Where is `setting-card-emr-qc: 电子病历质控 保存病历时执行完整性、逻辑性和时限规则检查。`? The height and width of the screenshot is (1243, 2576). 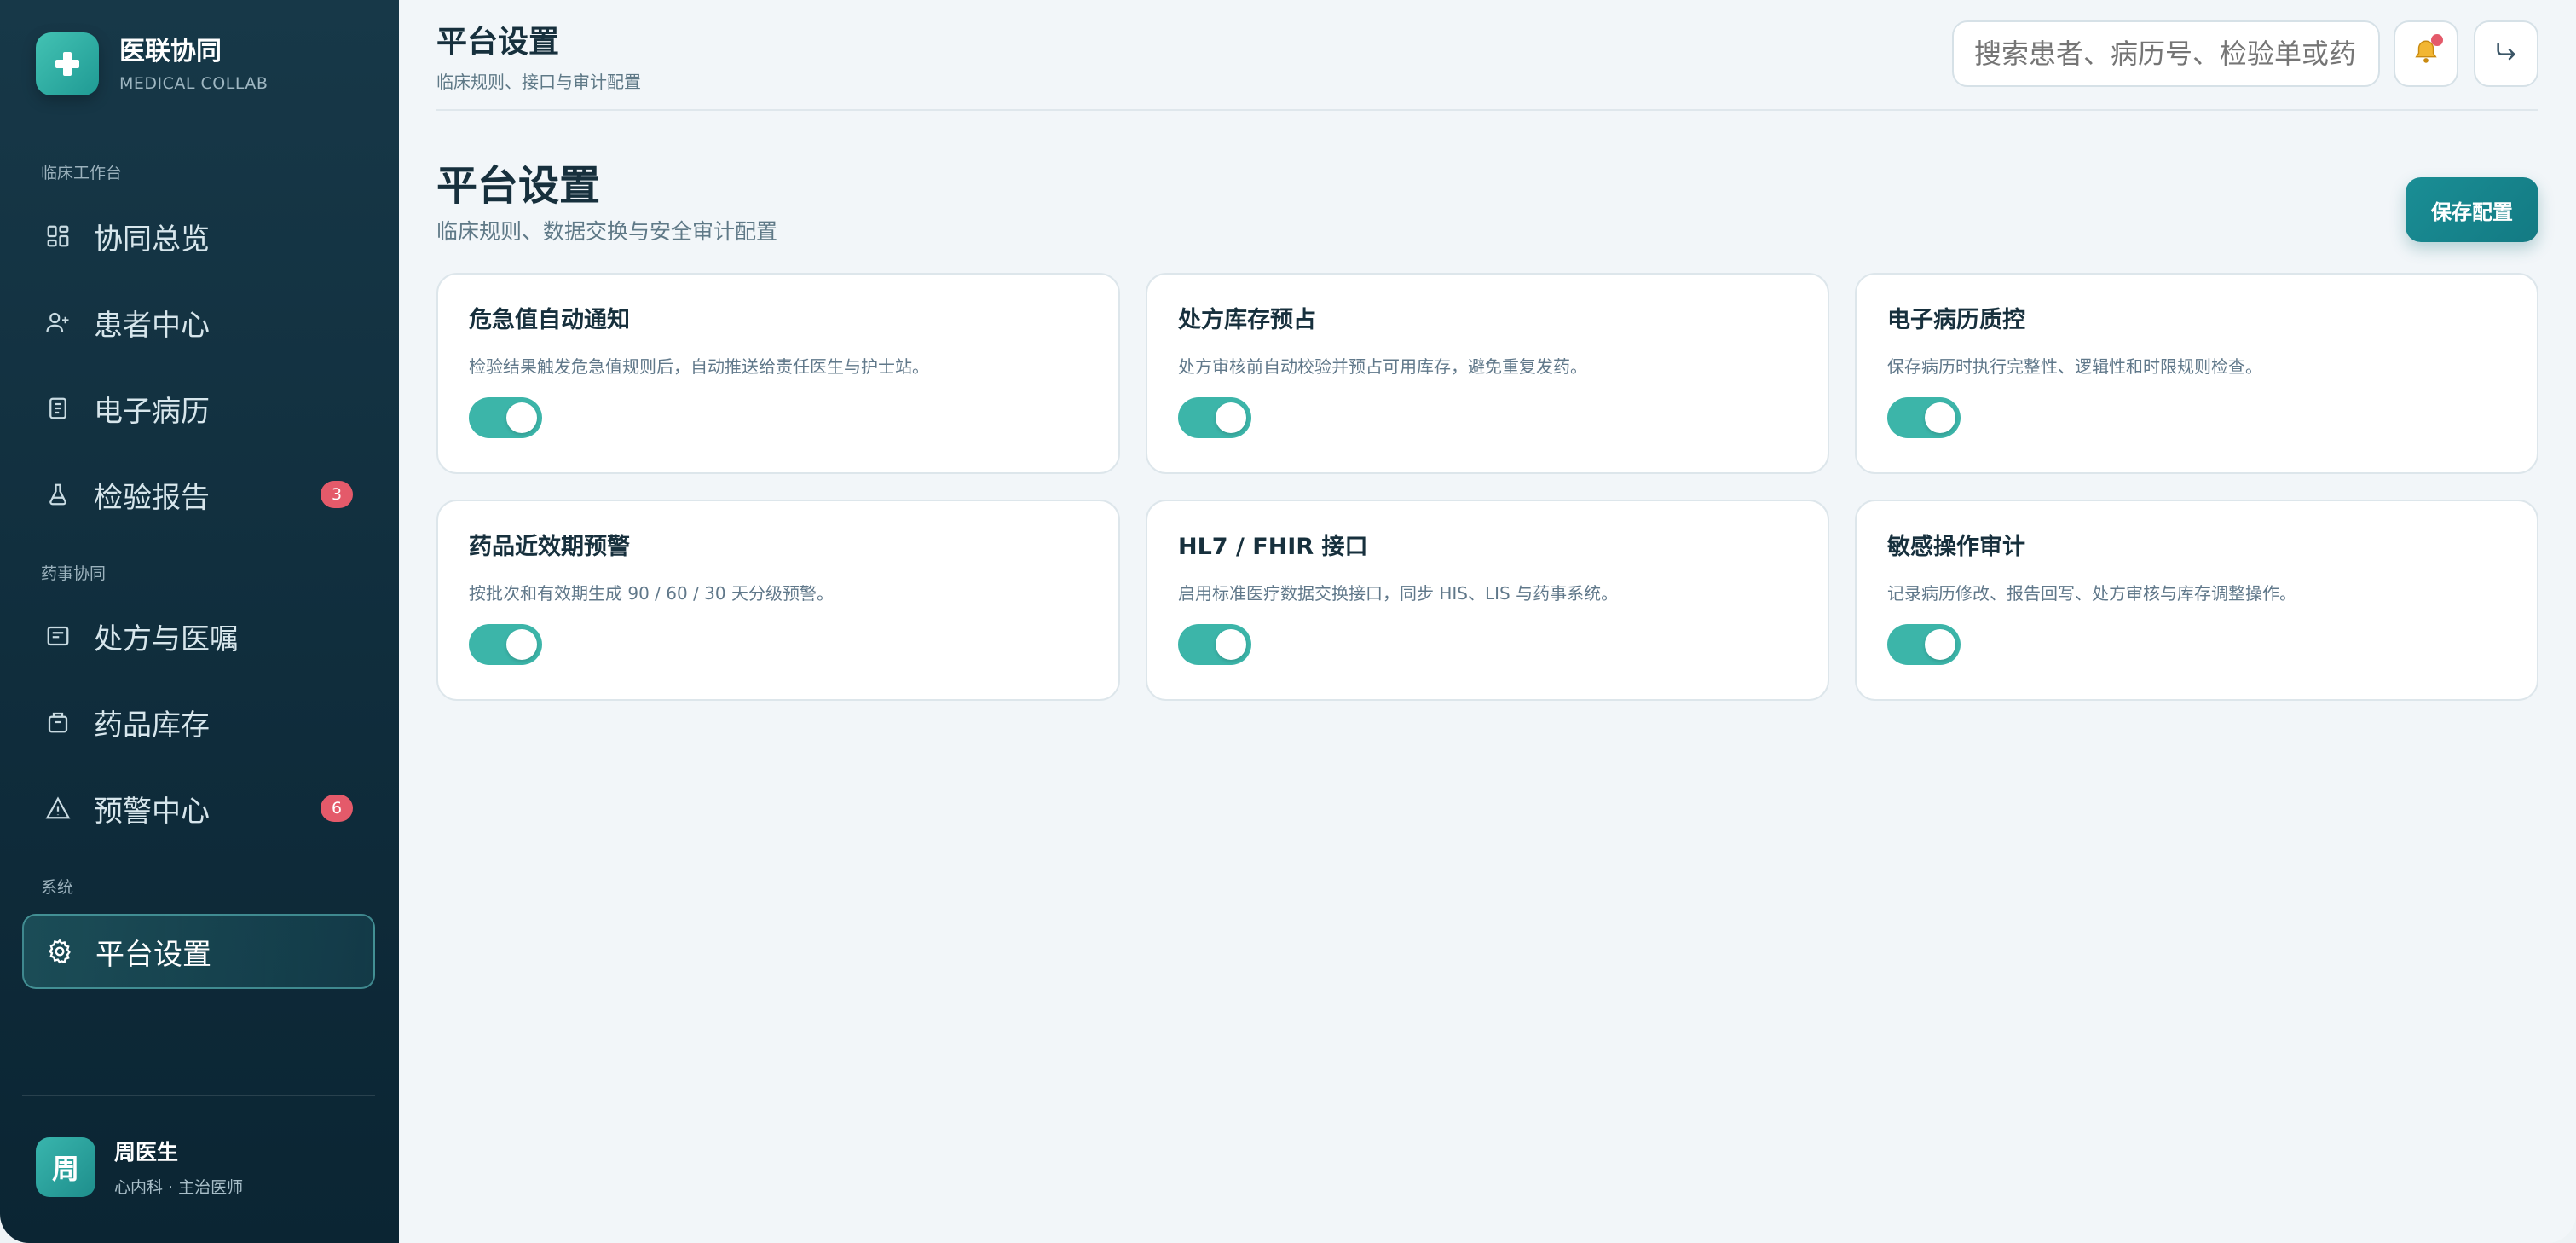 setting-card-emr-qc: 电子病历质控 保存病历时执行完整性、逻辑性和时限规则检查。 is located at coordinates (2196, 373).